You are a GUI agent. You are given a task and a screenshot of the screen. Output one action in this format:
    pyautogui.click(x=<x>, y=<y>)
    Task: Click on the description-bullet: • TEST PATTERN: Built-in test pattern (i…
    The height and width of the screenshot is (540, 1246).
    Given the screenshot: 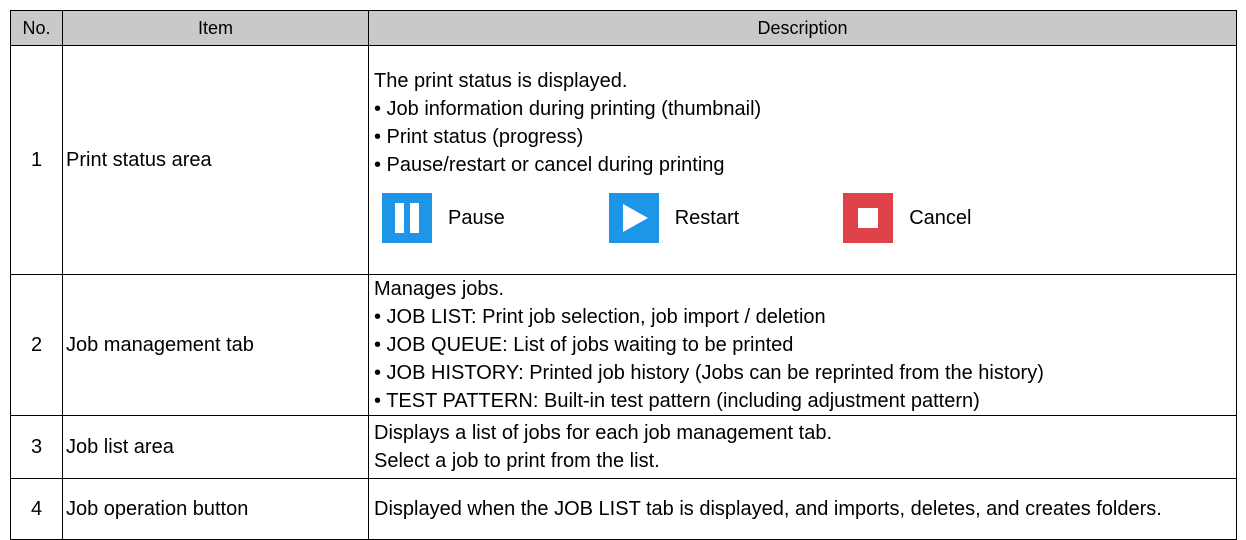 What is the action you would take?
    pyautogui.click(x=677, y=401)
    